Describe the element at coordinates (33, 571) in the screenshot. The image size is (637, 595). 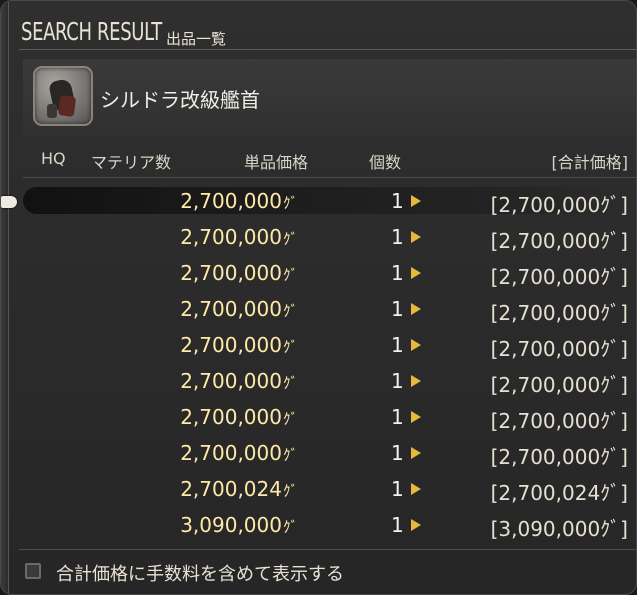
I see `include-fee-checkbox` at that location.